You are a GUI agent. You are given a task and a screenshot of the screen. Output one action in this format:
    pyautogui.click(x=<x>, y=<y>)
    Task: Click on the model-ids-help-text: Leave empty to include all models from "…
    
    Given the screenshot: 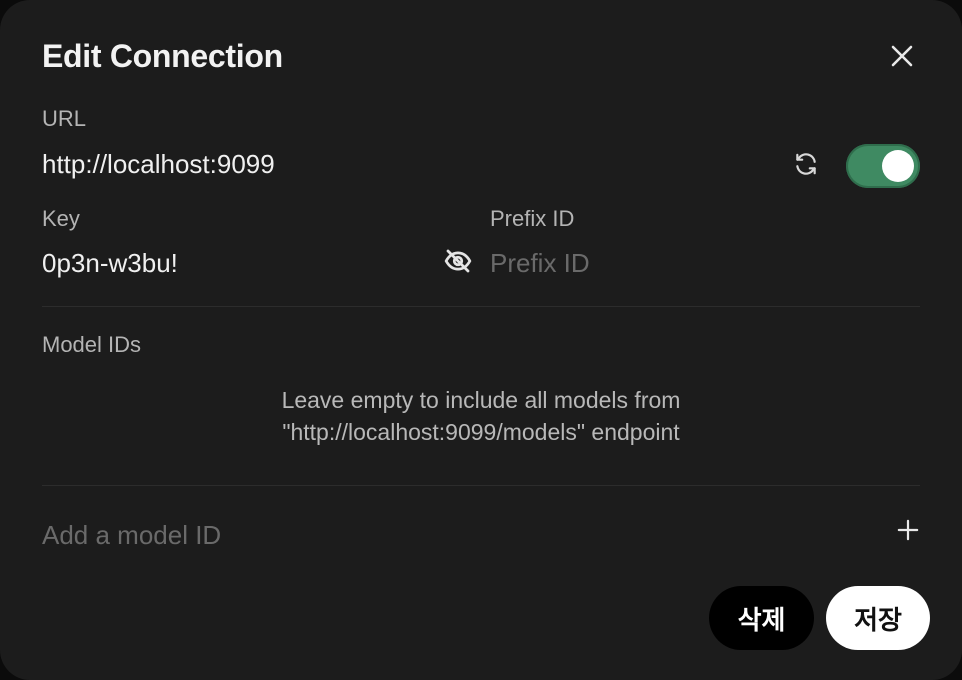 What is the action you would take?
    pyautogui.click(x=481, y=416)
    